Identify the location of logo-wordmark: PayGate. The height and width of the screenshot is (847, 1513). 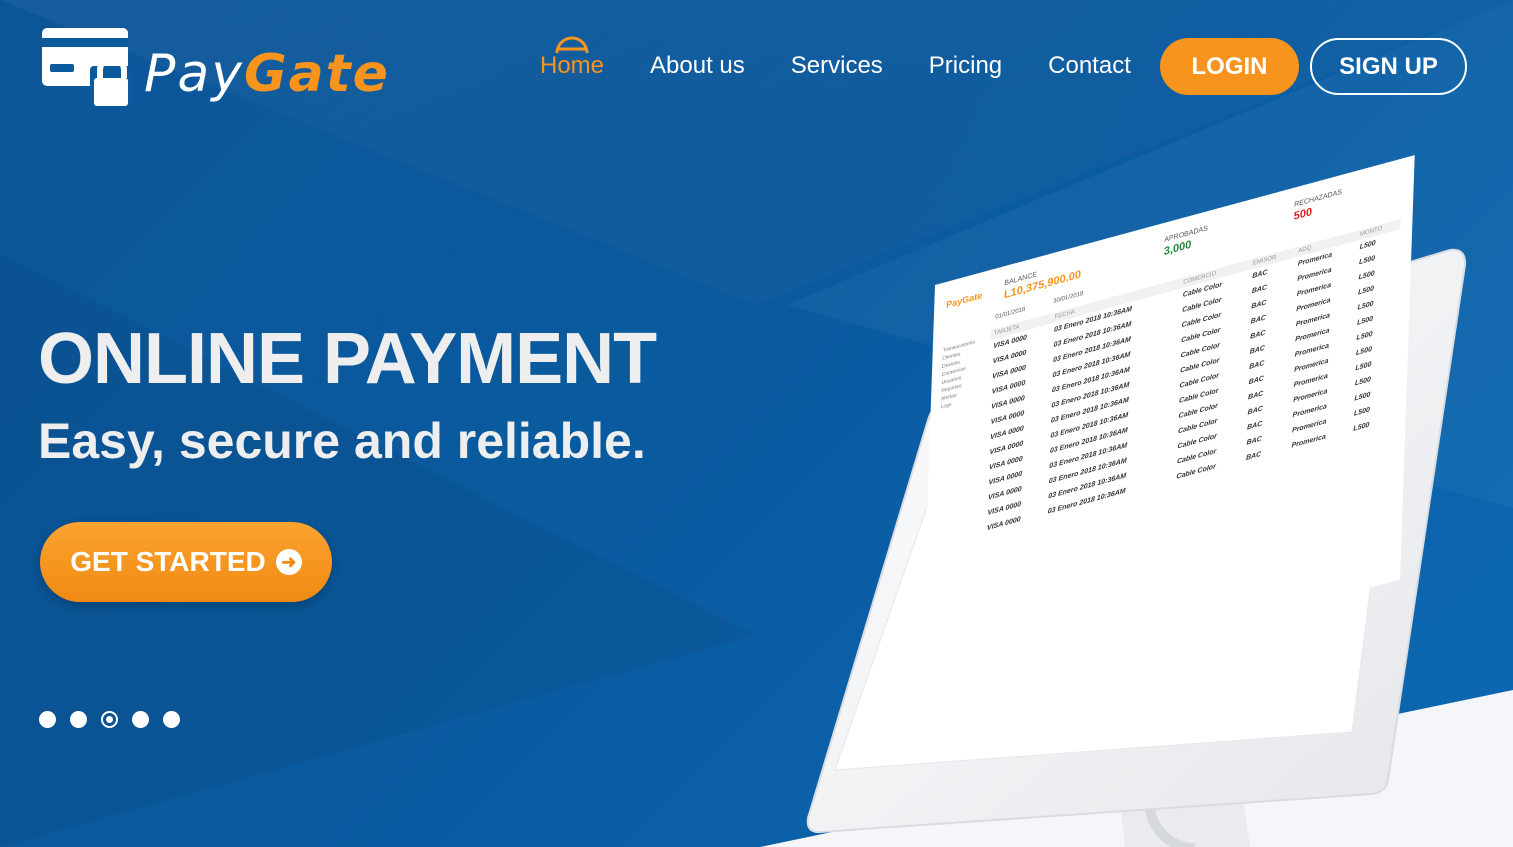
(267, 74).